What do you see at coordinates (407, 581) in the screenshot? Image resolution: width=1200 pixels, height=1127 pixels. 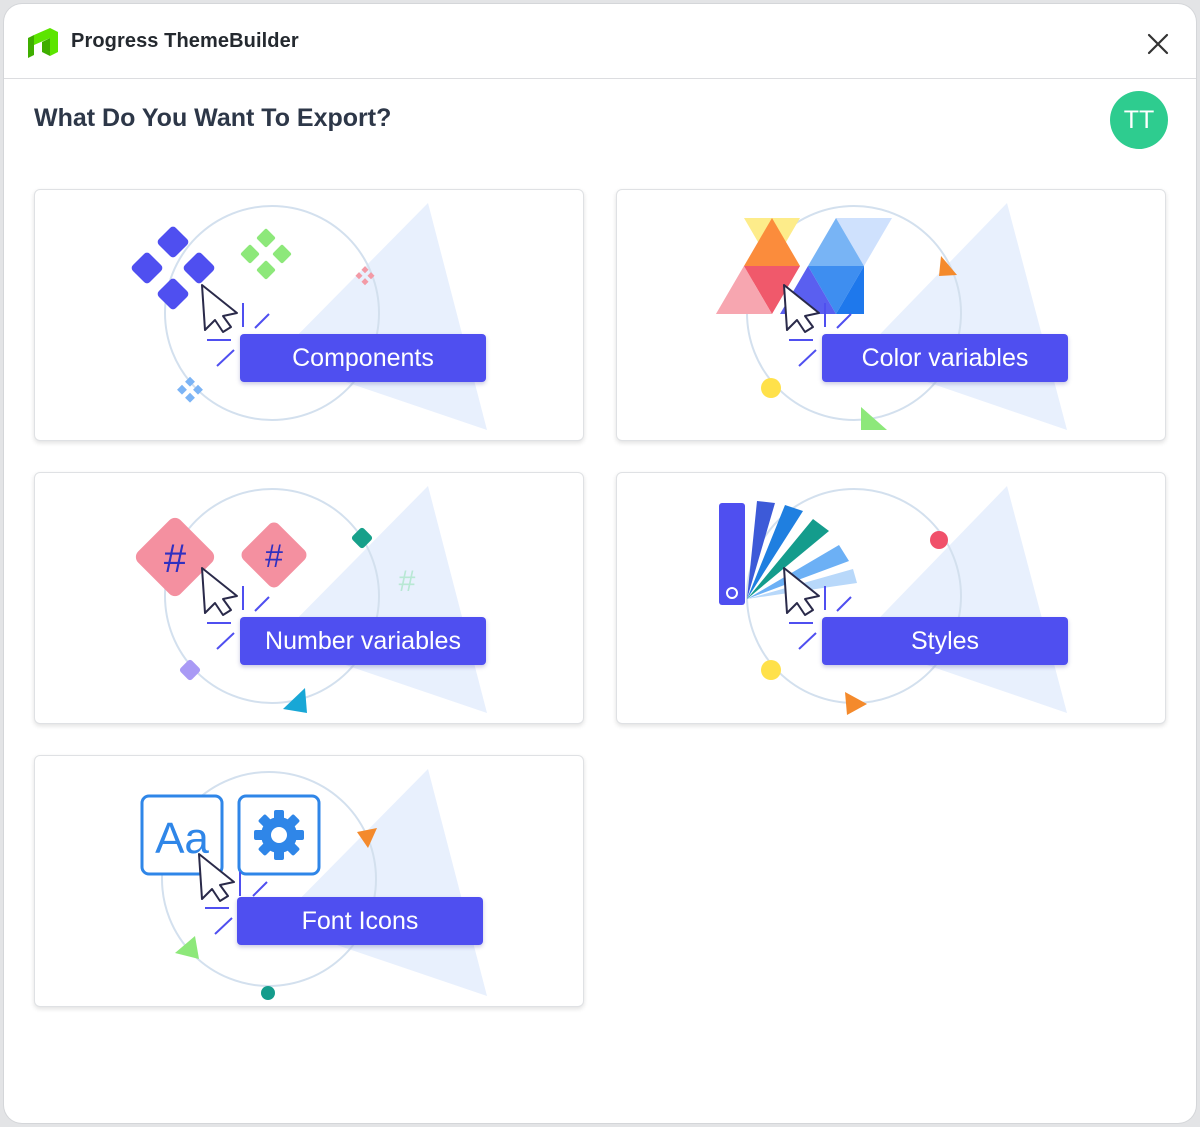 I see `hash-glyph-faint: #` at bounding box center [407, 581].